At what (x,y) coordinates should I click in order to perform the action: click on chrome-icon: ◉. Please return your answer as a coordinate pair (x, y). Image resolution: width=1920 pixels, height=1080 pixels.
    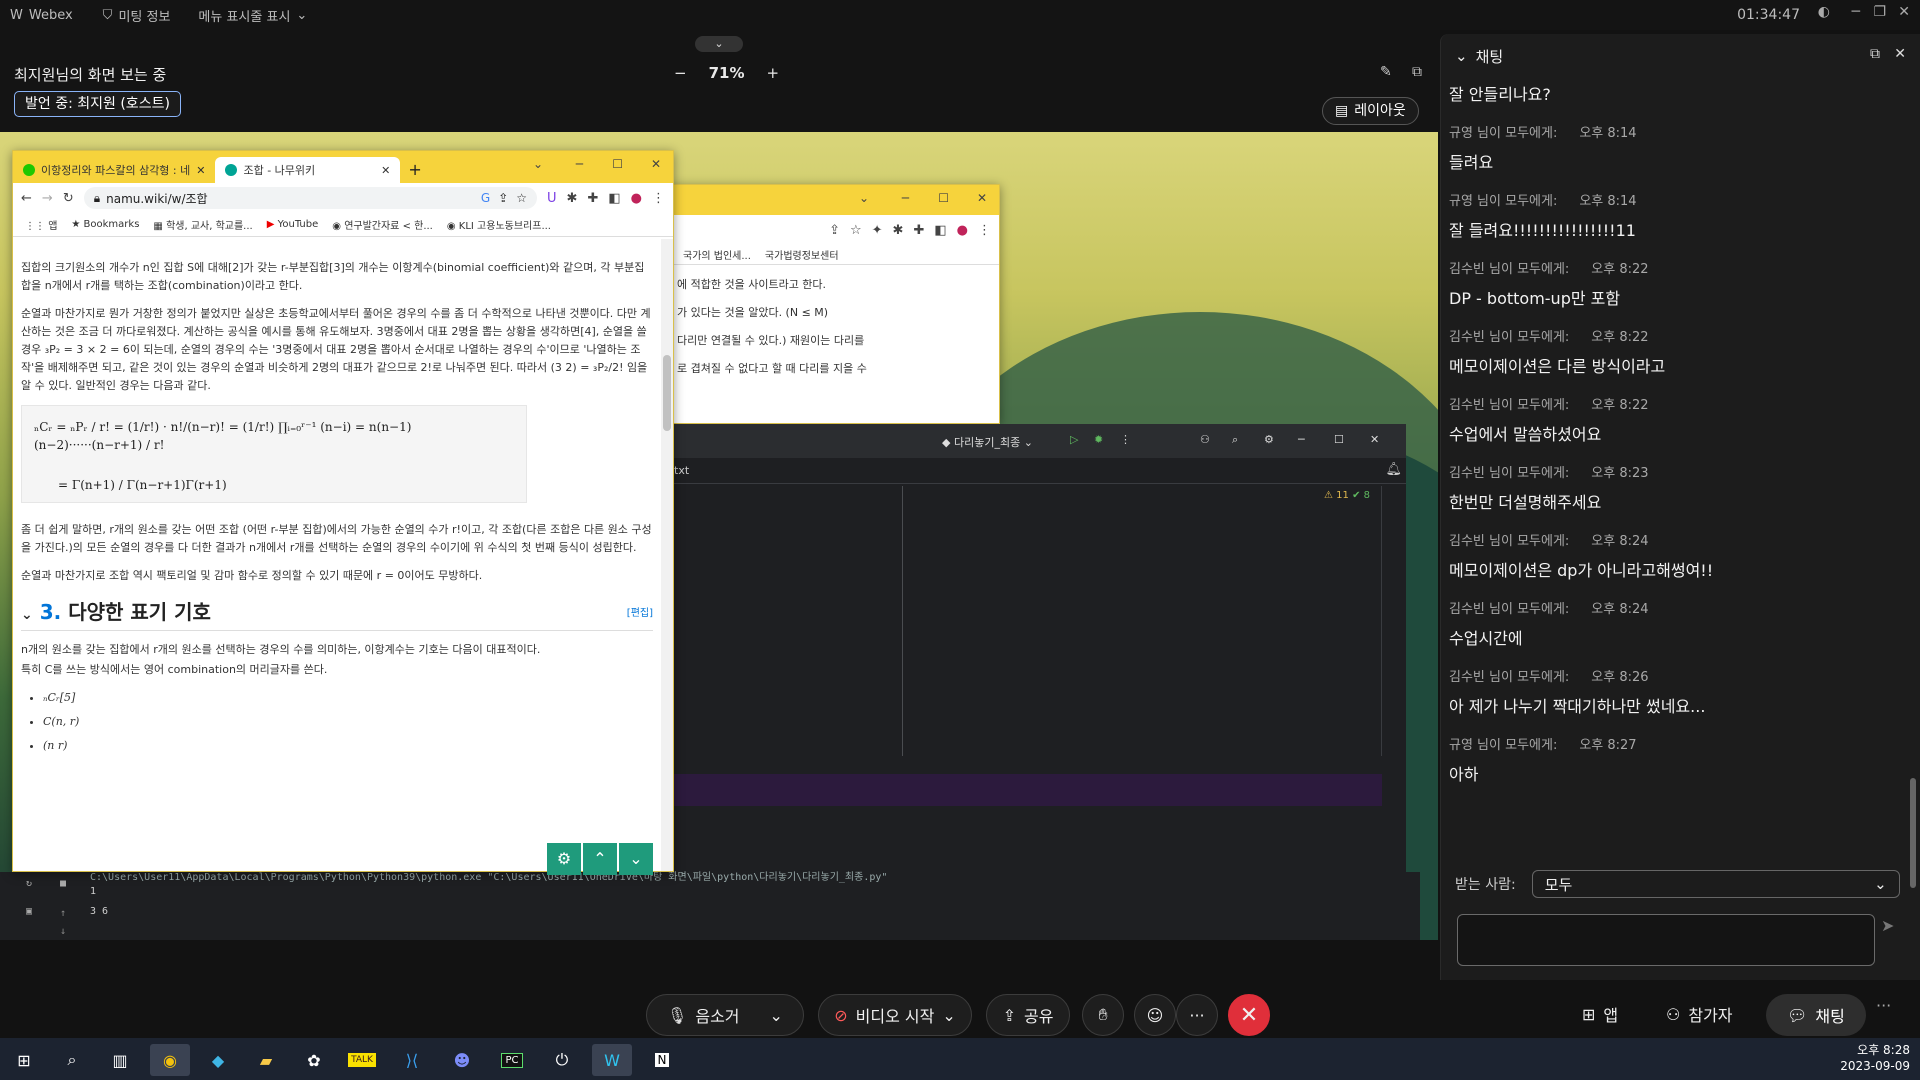
    Looking at the image, I should click on (170, 1060).